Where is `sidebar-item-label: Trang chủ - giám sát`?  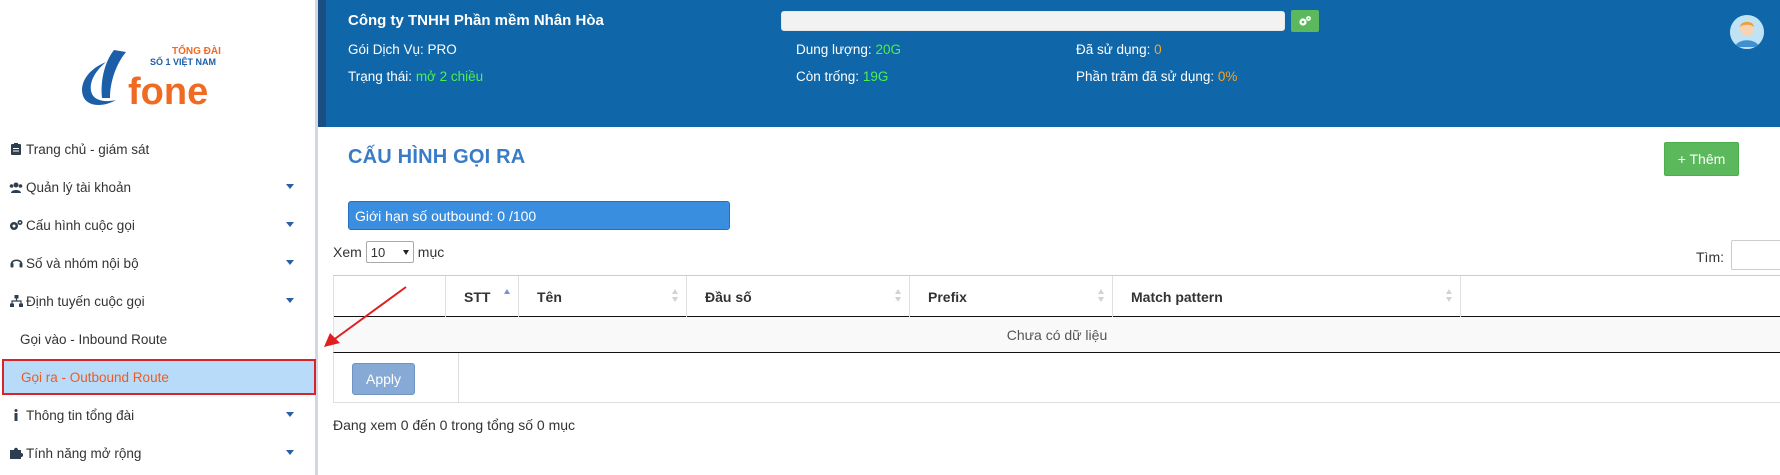 sidebar-item-label: Trang chủ - giám sát is located at coordinates (88, 149).